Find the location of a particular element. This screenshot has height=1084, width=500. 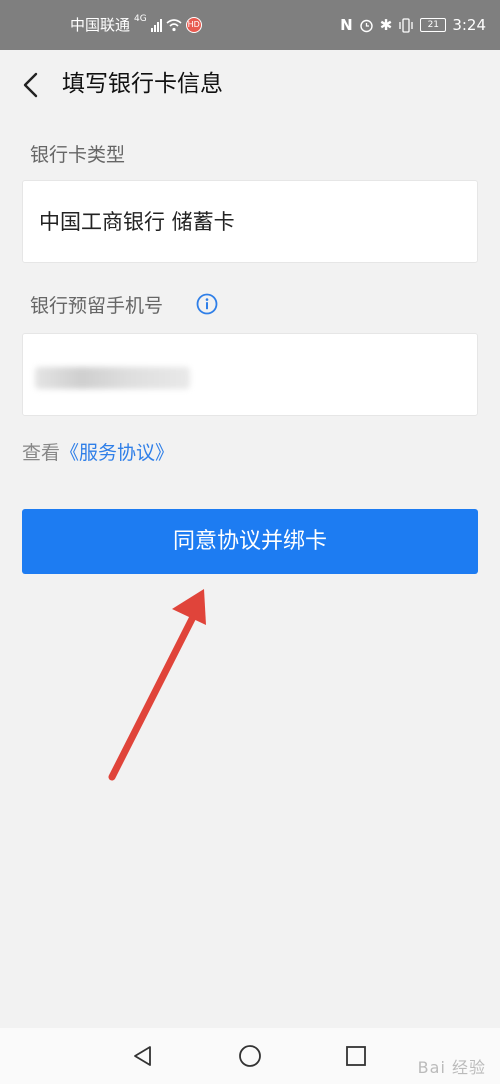

wifi-icon is located at coordinates (174, 25).